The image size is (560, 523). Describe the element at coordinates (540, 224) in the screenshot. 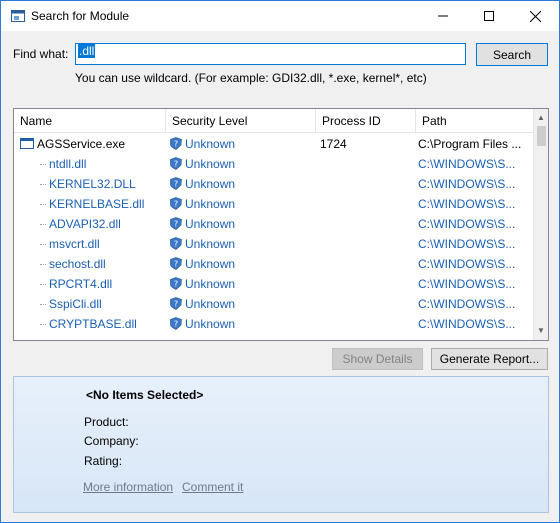

I see `vertical-scrollbar: ▲ ▼` at that location.